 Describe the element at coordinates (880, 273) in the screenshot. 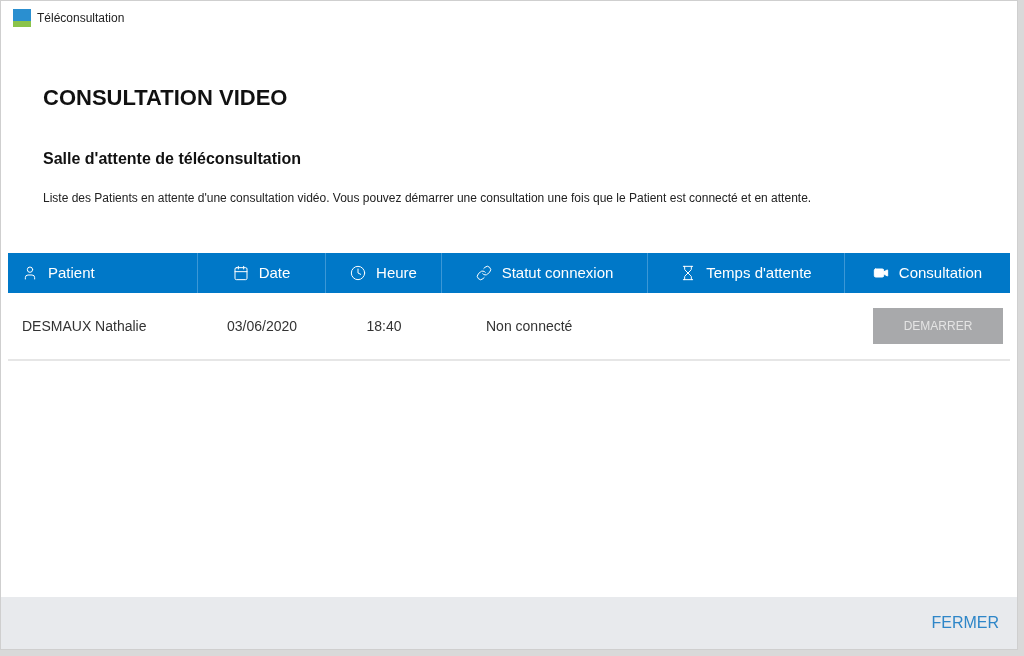

I see `video-camera-icon` at that location.